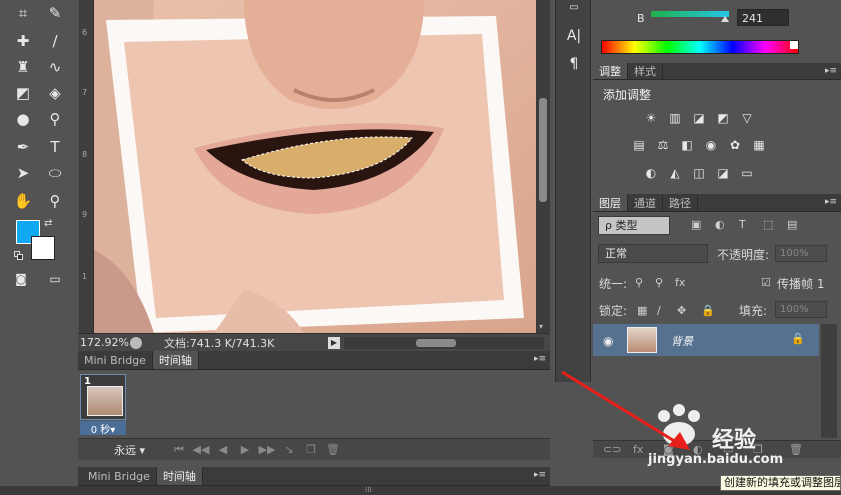 This screenshot has width=841, height=495. Describe the element at coordinates (543, 150) in the screenshot. I see `vertical-scroll-thumb` at that location.